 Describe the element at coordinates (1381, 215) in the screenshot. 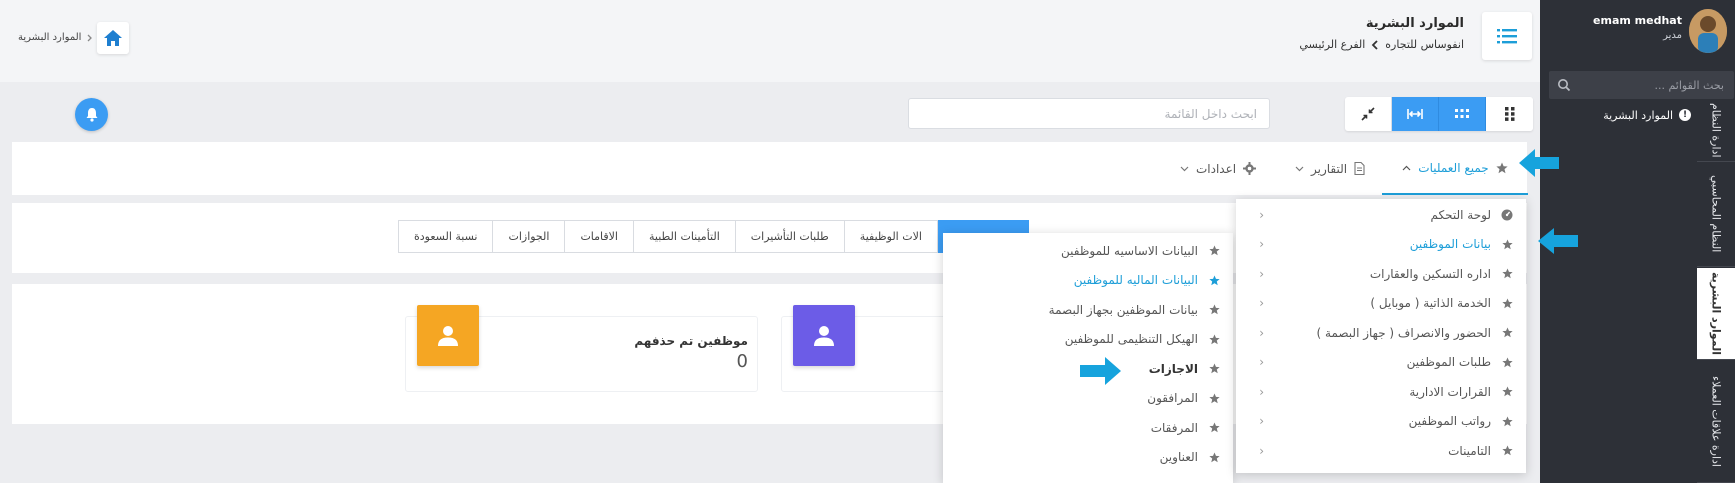

I see `menu-item-dashboard: لوحة التحكم ‹` at that location.